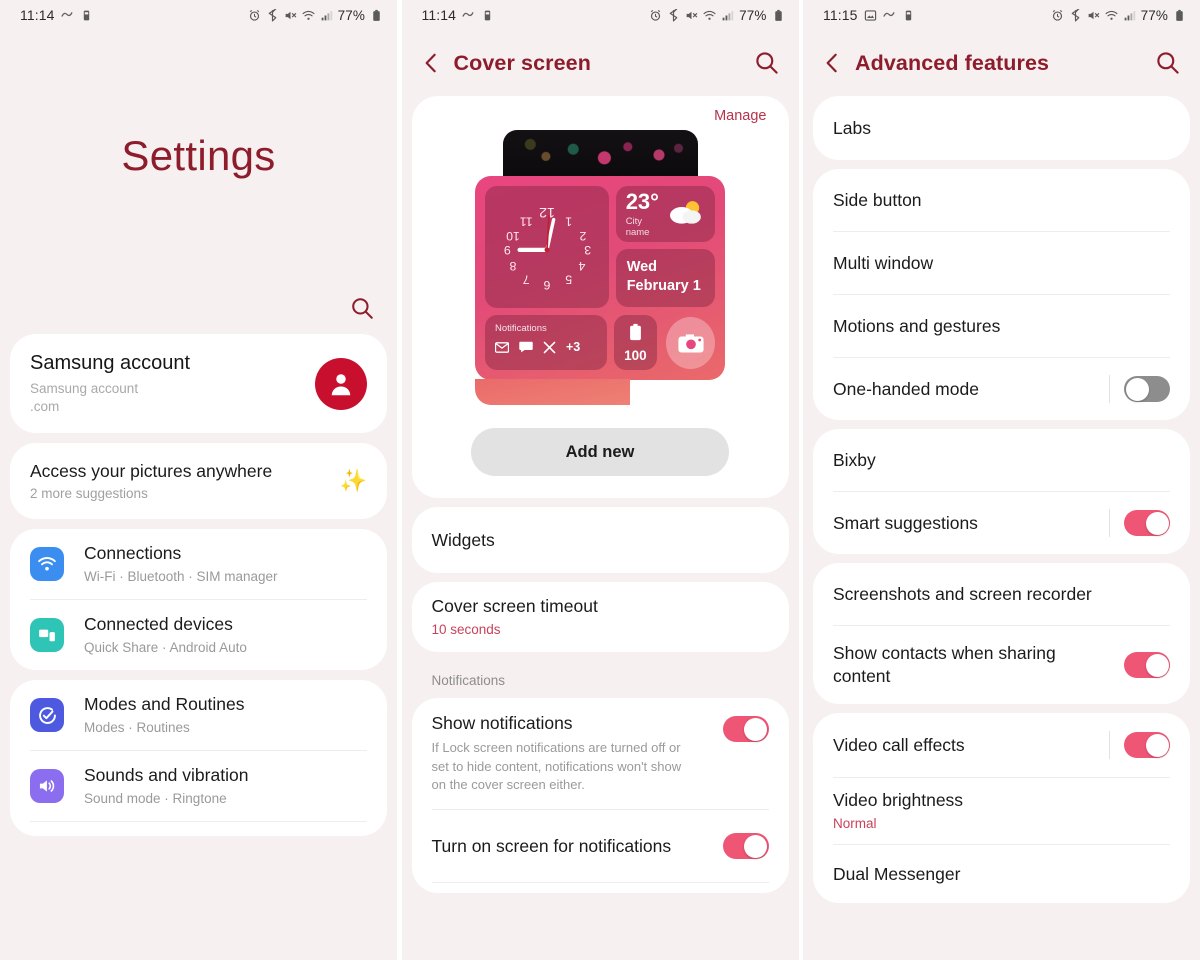 The width and height of the screenshot is (1200, 960). Describe the element at coordinates (45, 406) in the screenshot. I see `samsung-account-sub-line2: .com` at that location.